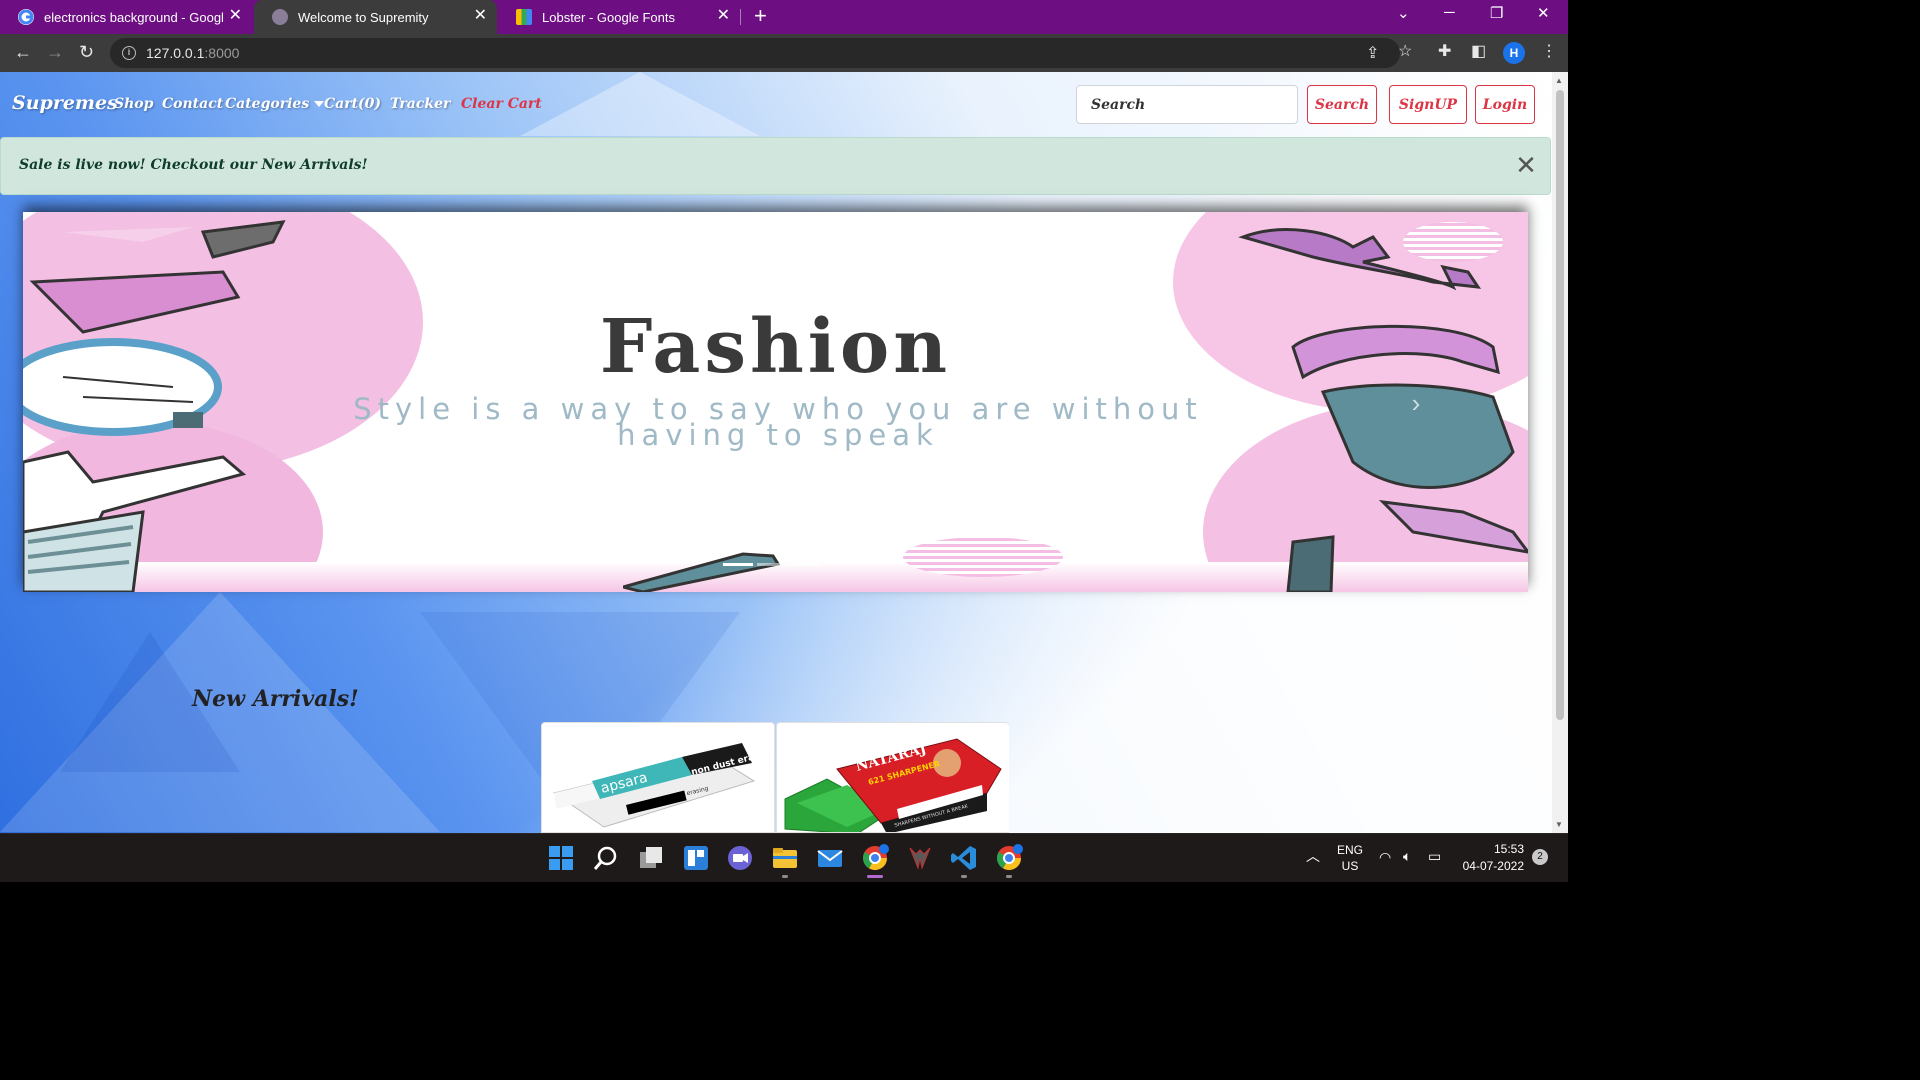 The width and height of the screenshot is (1920, 1080). I want to click on task-view-icon, so click(651, 858).